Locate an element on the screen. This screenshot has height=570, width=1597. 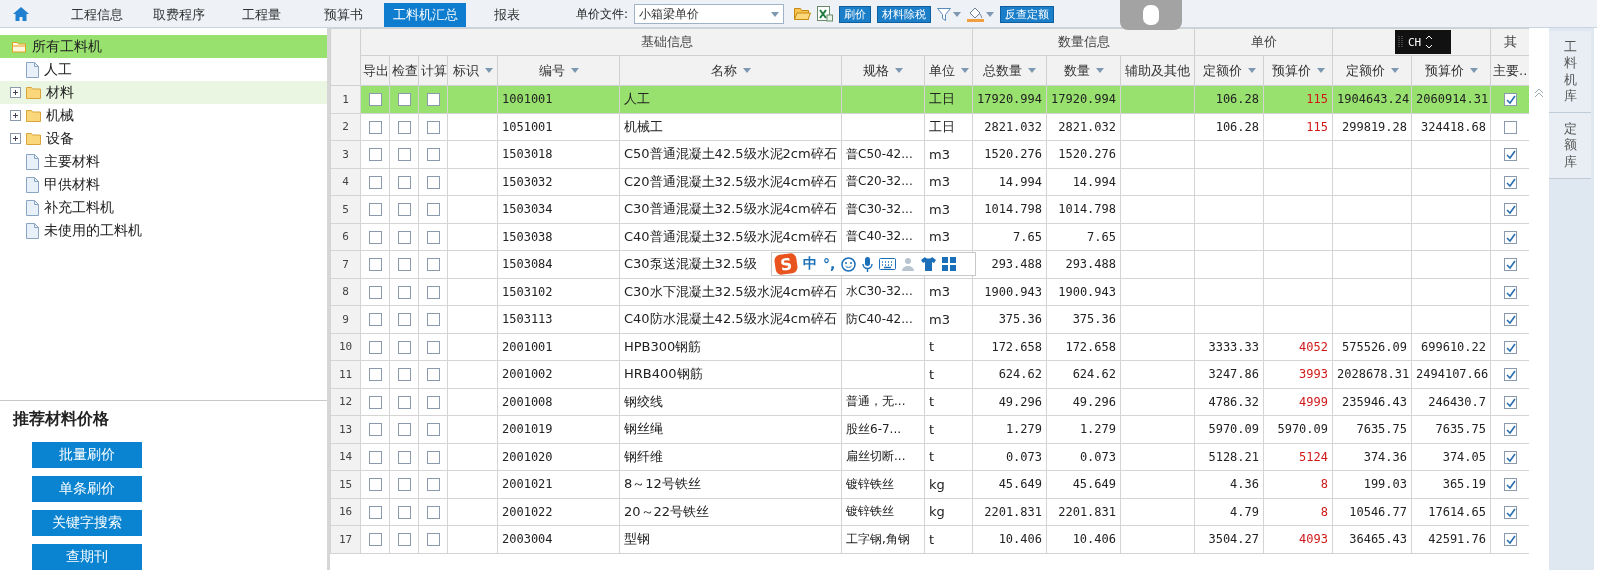
action-button: 关键字搜索 is located at coordinates (87, 523).